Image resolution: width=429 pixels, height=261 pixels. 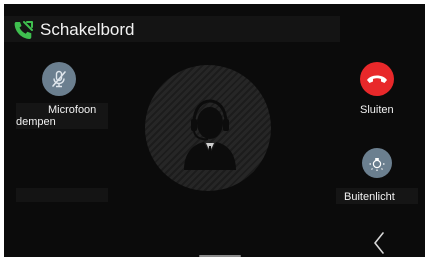 I want to click on light-bulb-icon, so click(x=377, y=164).